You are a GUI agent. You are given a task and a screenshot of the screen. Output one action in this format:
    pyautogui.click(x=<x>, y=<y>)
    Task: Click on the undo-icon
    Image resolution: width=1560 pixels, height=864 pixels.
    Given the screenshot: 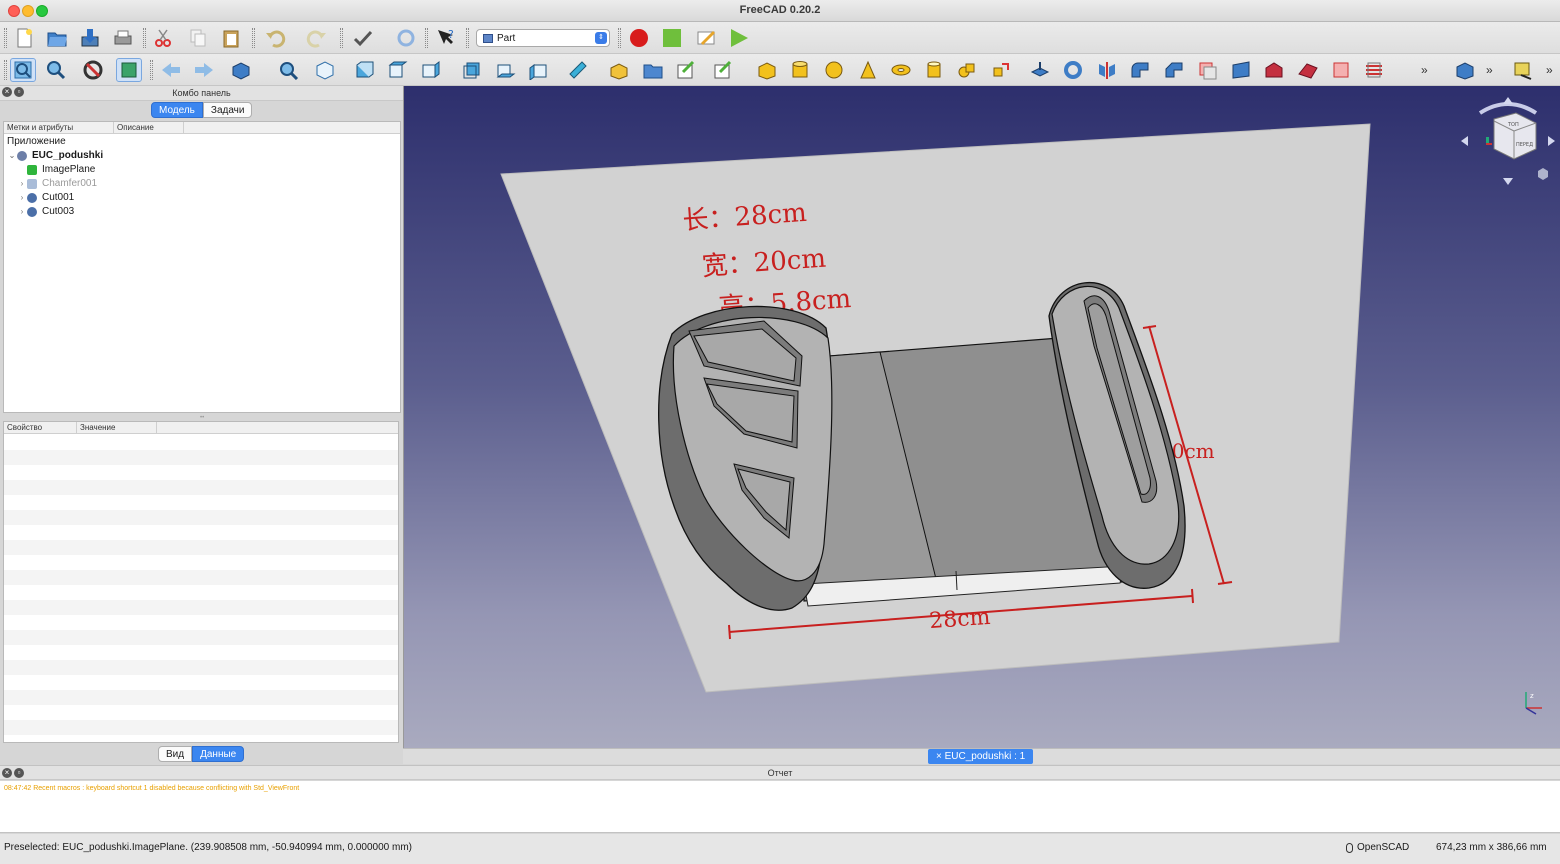 What is the action you would take?
    pyautogui.click(x=275, y=38)
    